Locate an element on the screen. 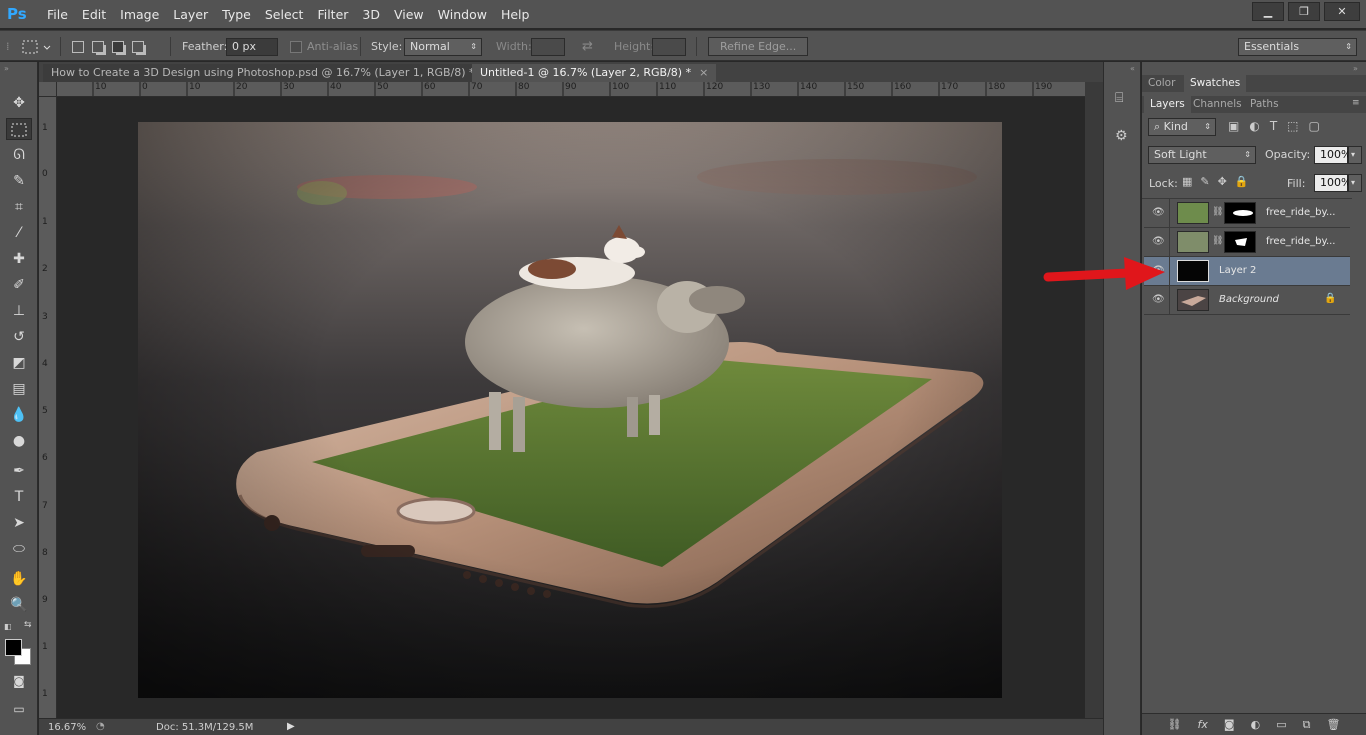  lock-position-icon: ✥ is located at coordinates (1222, 181).